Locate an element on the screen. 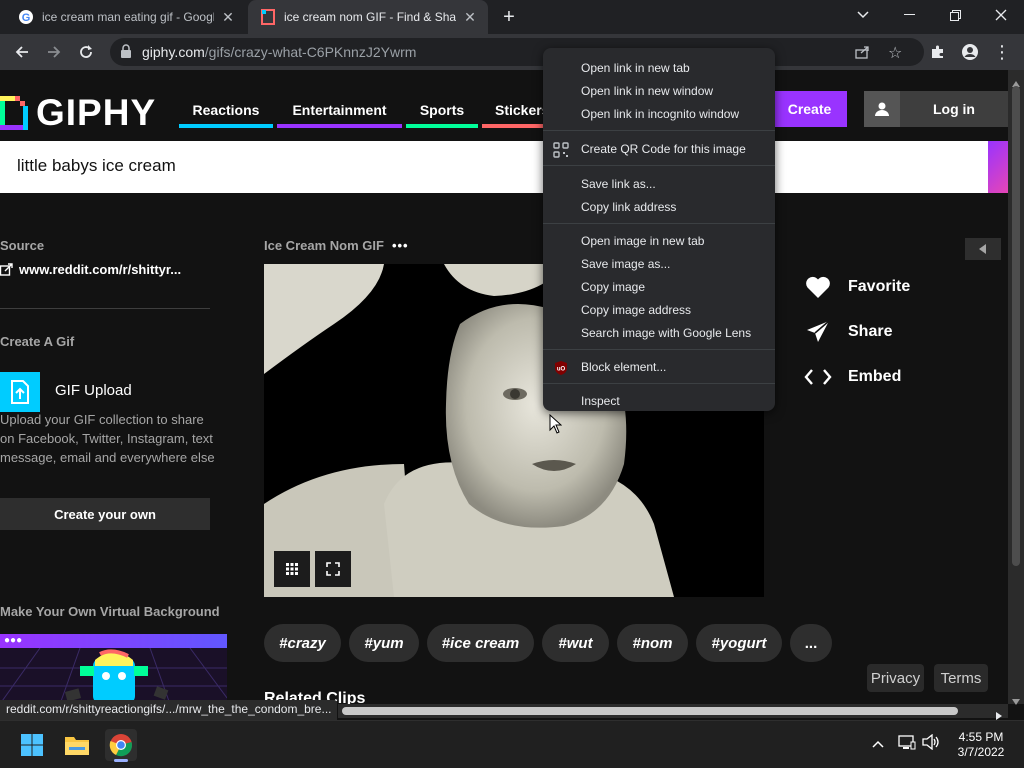 This screenshot has height=768, width=1024. menu-item-search-google-lens: Search image with Google Lens is located at coordinates (659, 333).